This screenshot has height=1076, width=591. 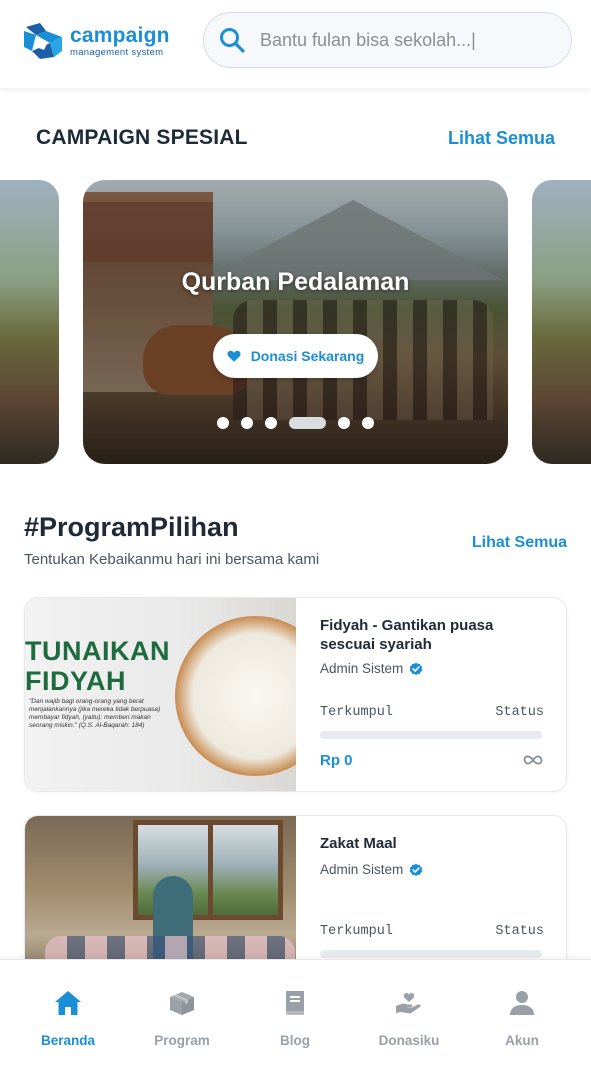 What do you see at coordinates (522, 1018) in the screenshot?
I see `nav-item-akun: Akun` at bounding box center [522, 1018].